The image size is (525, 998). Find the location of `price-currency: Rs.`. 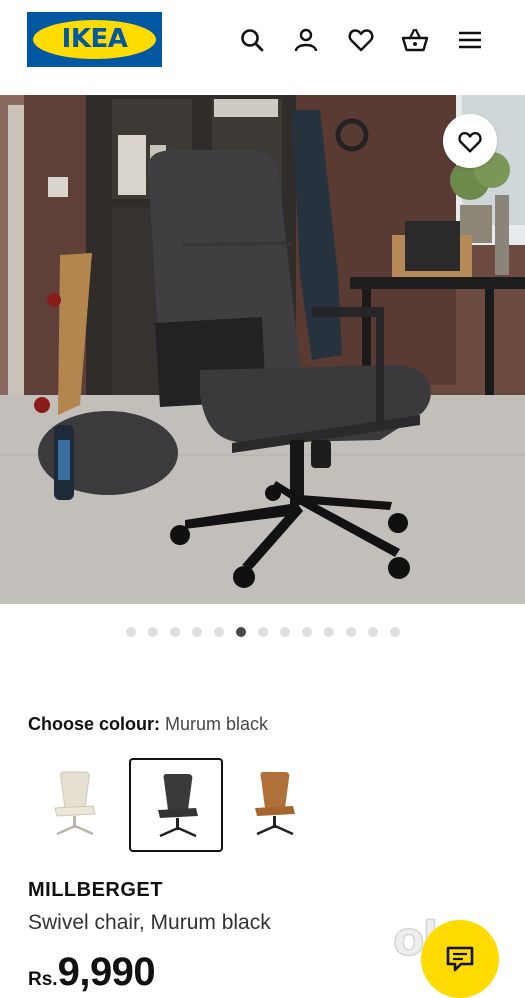

price-currency: Rs. is located at coordinates (43, 979).